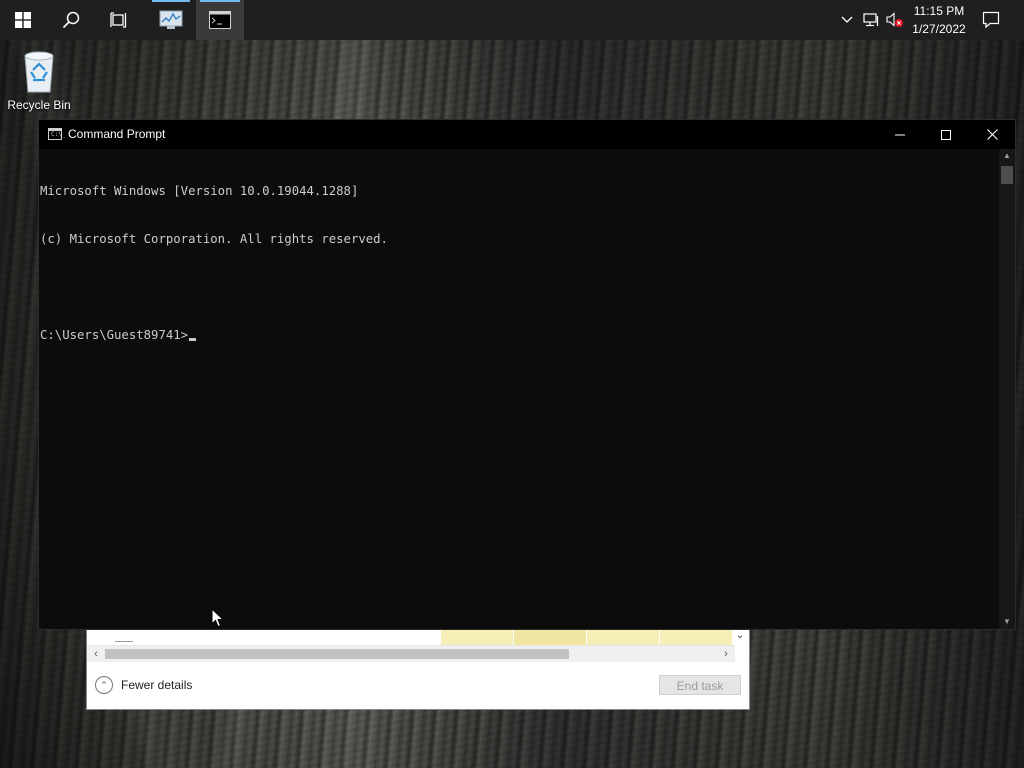 This screenshot has height=768, width=1024. Describe the element at coordinates (939, 20) in the screenshot. I see `clock-button: 11:15 PM 1/27/2022` at that location.